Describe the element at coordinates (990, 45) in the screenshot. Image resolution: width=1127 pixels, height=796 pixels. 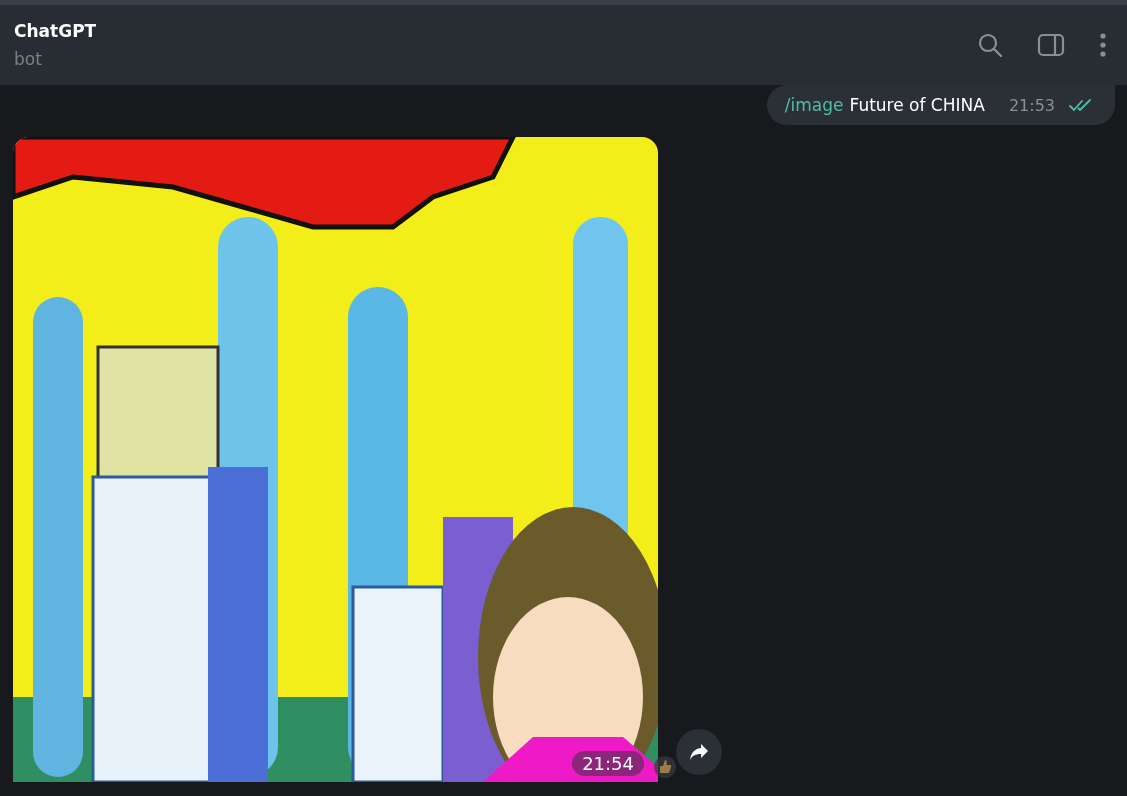
I see `search-icon` at that location.